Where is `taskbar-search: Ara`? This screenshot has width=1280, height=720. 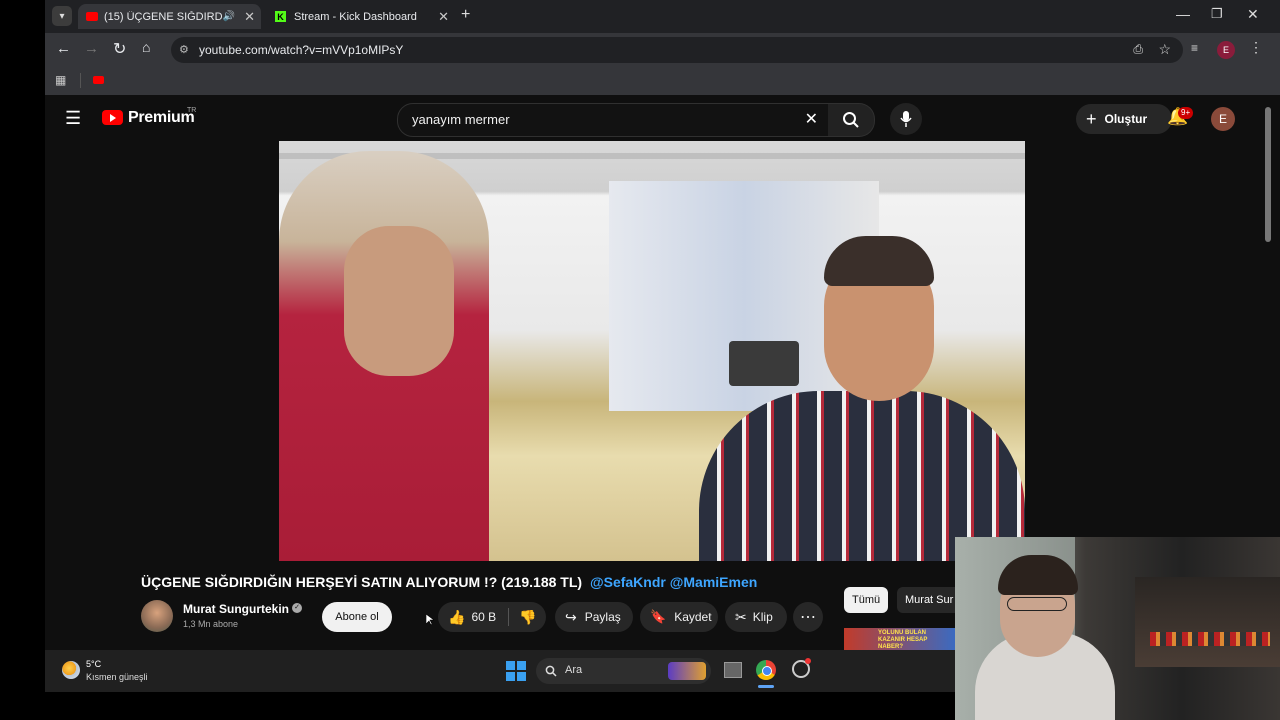 taskbar-search: Ara is located at coordinates (623, 671).